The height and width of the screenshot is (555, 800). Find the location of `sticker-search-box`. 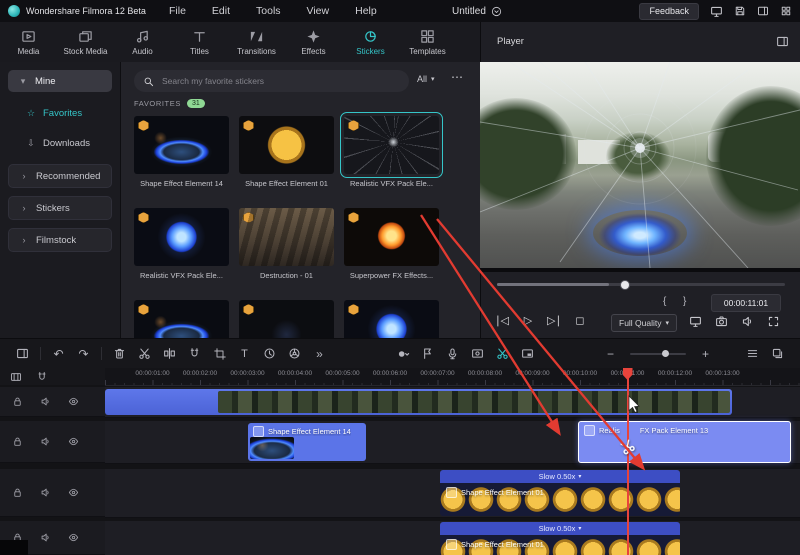

sticker-search-box is located at coordinates (271, 81).